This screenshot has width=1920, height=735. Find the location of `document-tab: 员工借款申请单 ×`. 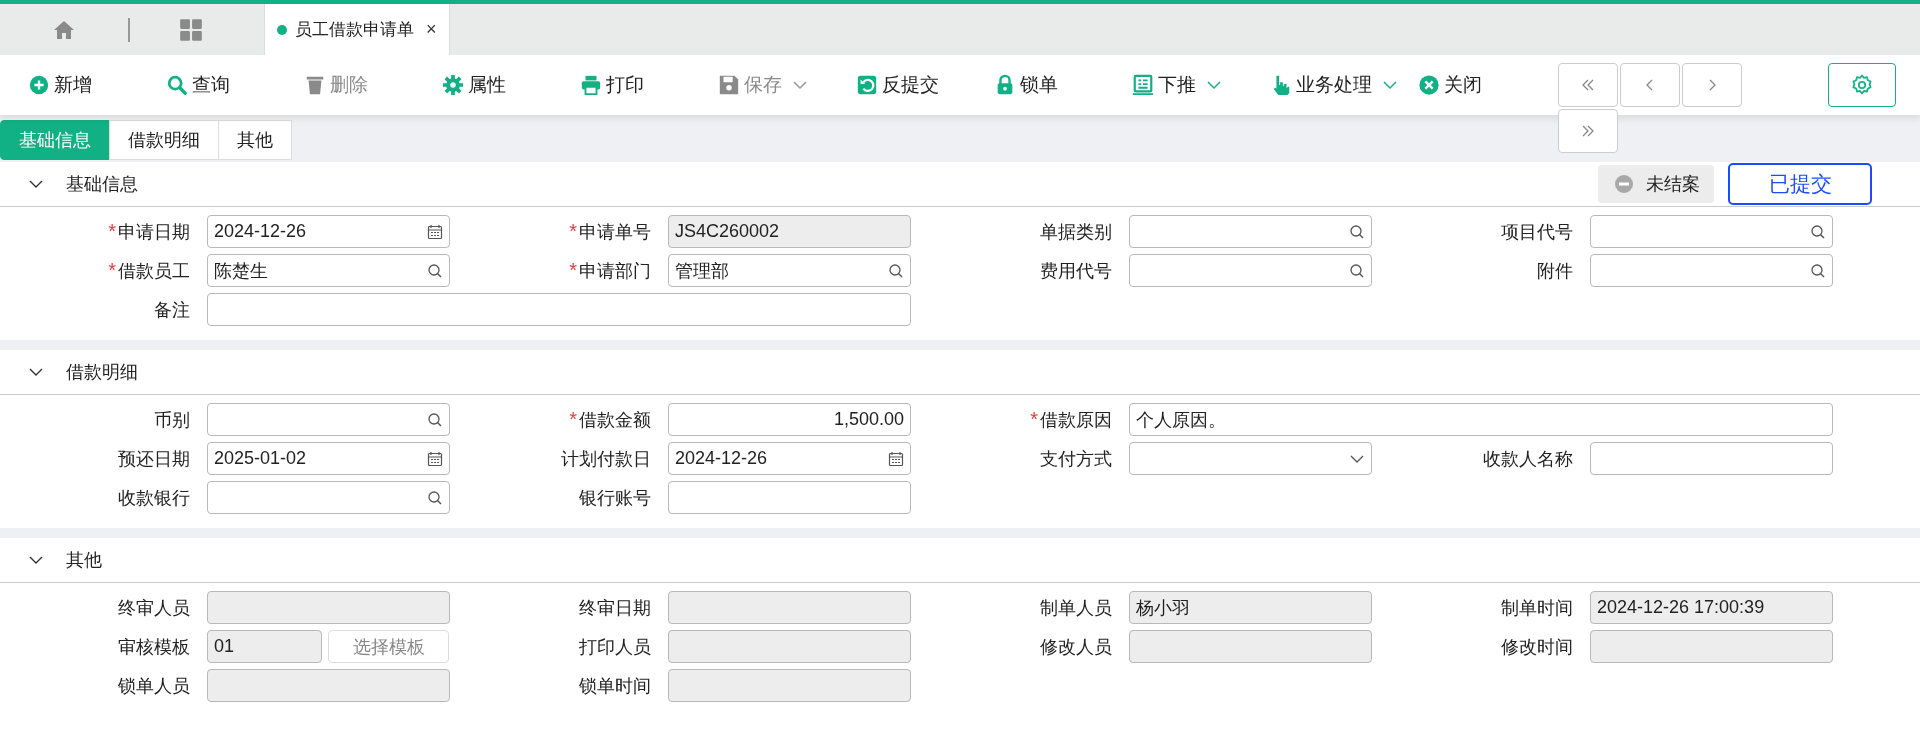

document-tab: 员工借款申请单 × is located at coordinates (357, 29).